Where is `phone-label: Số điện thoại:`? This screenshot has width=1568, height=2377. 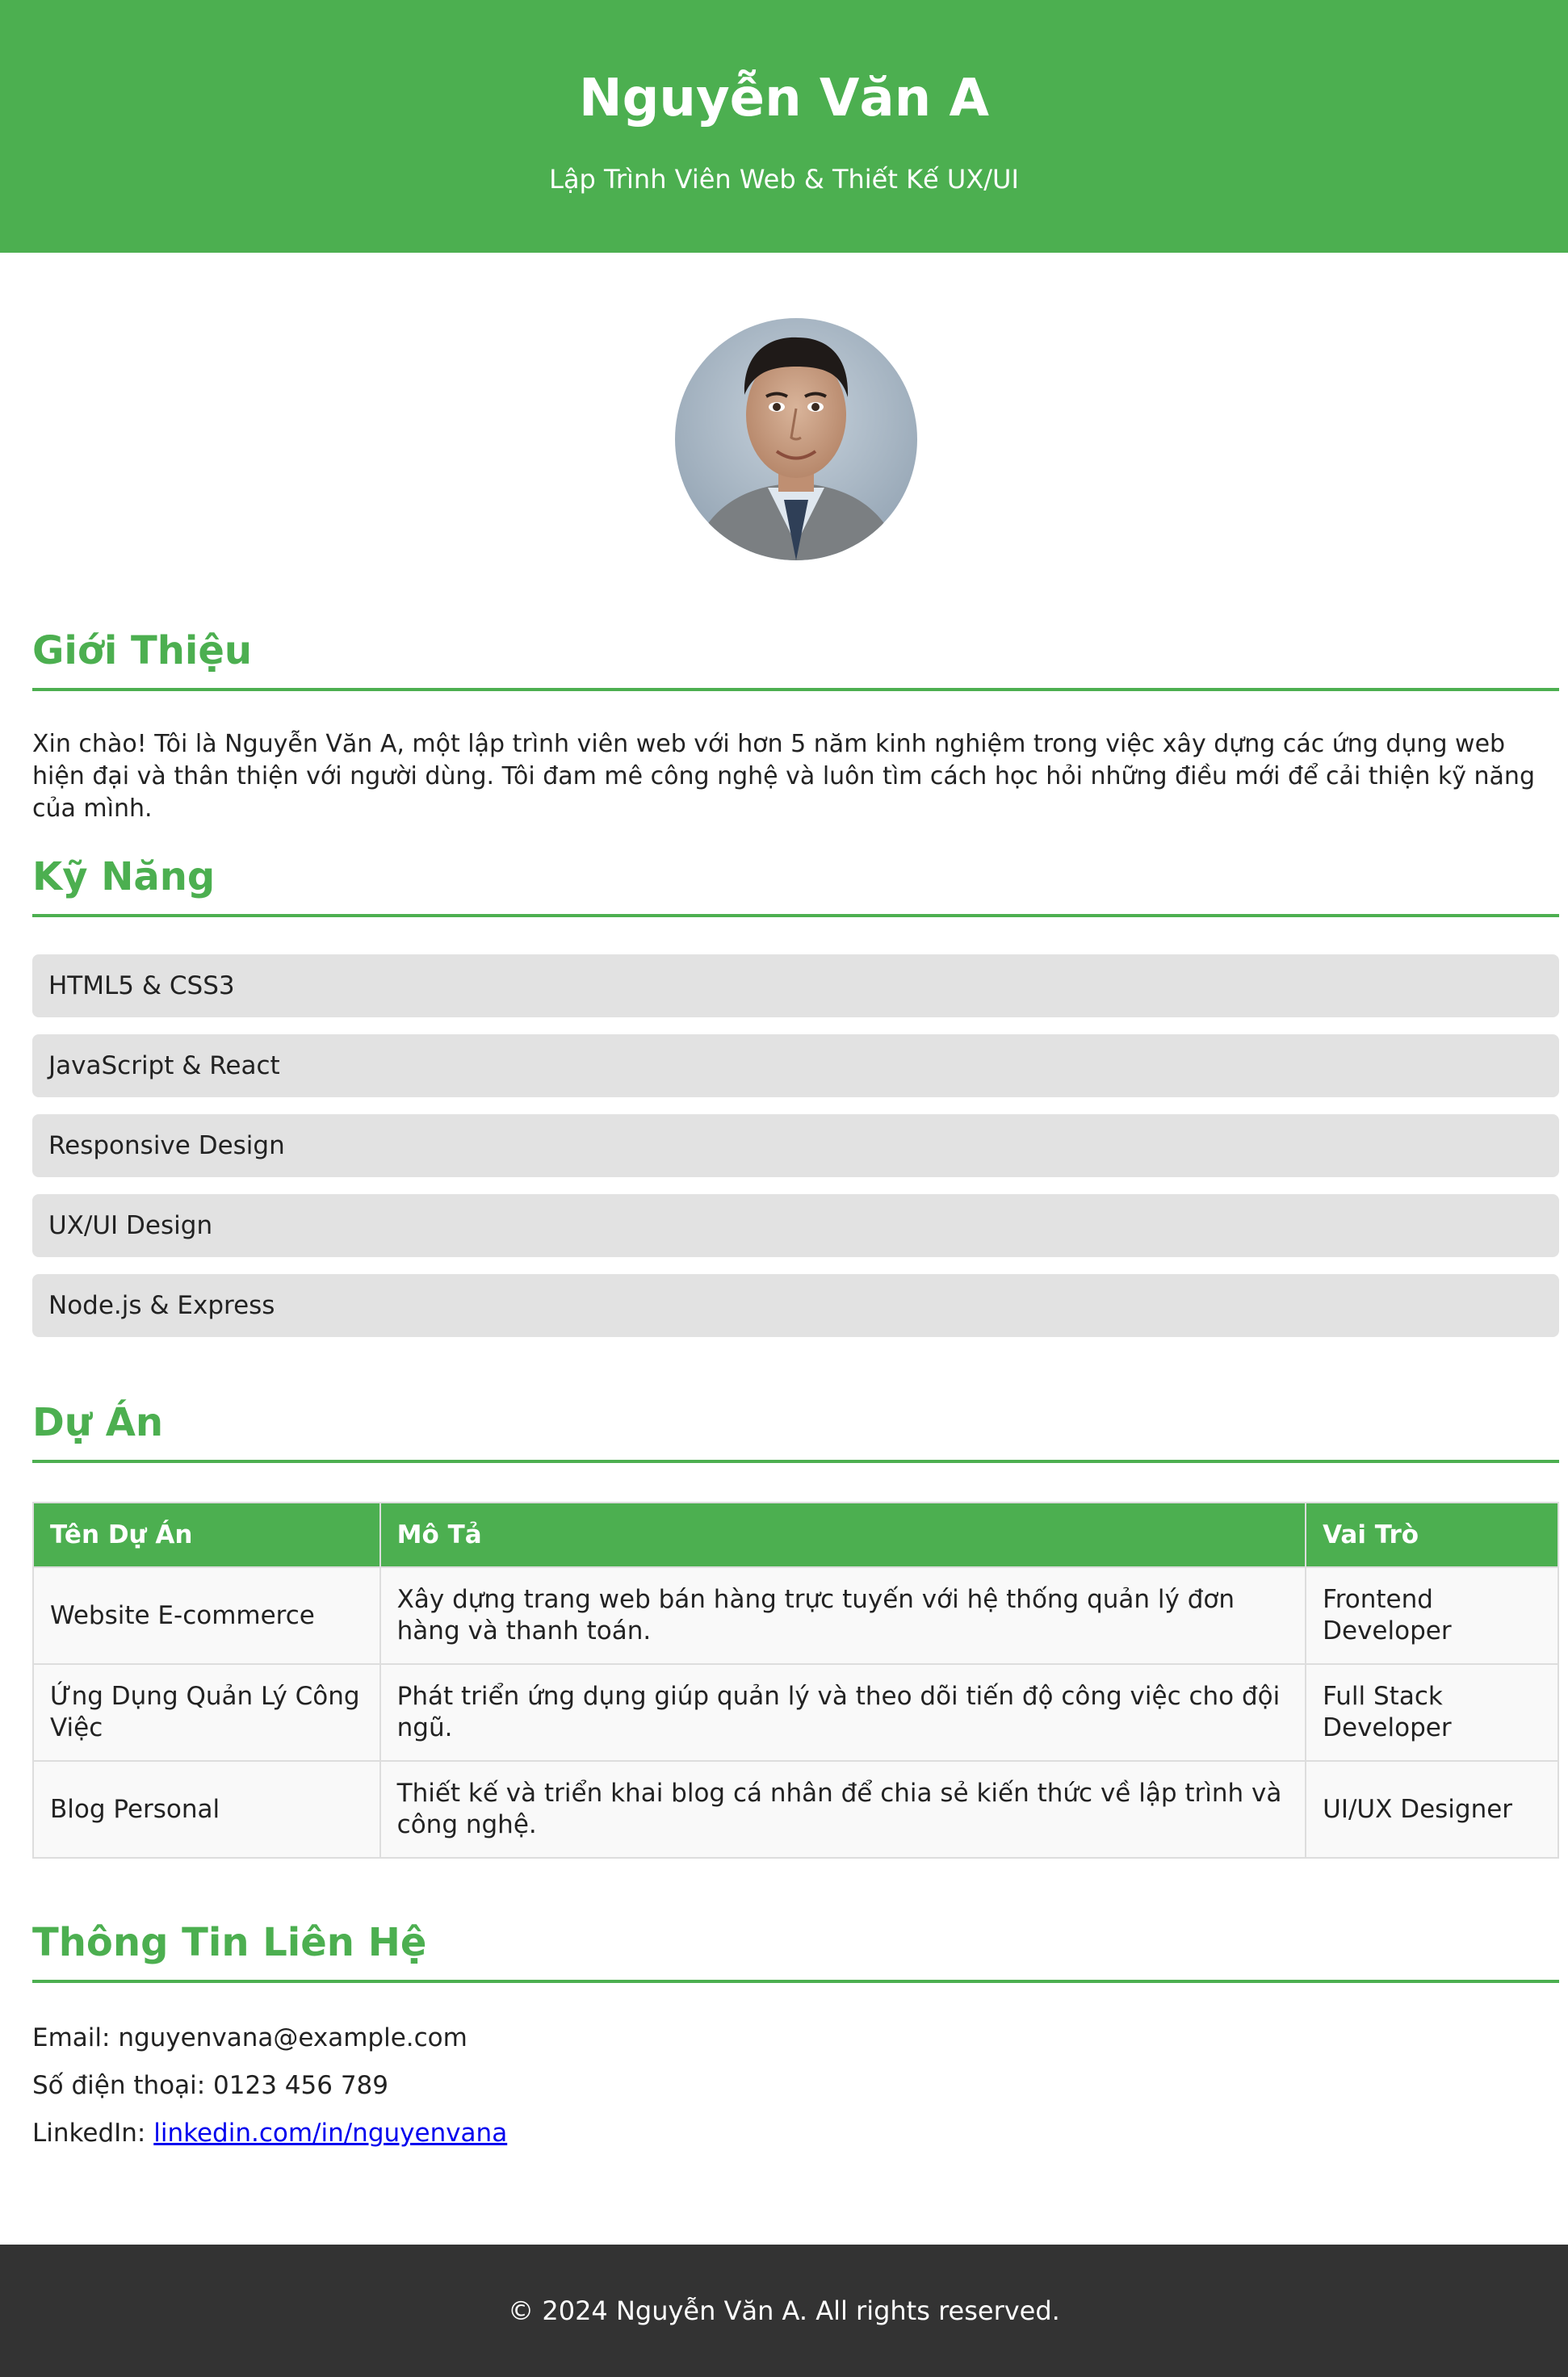
phone-label: Số điện thoại: is located at coordinates (119, 2085).